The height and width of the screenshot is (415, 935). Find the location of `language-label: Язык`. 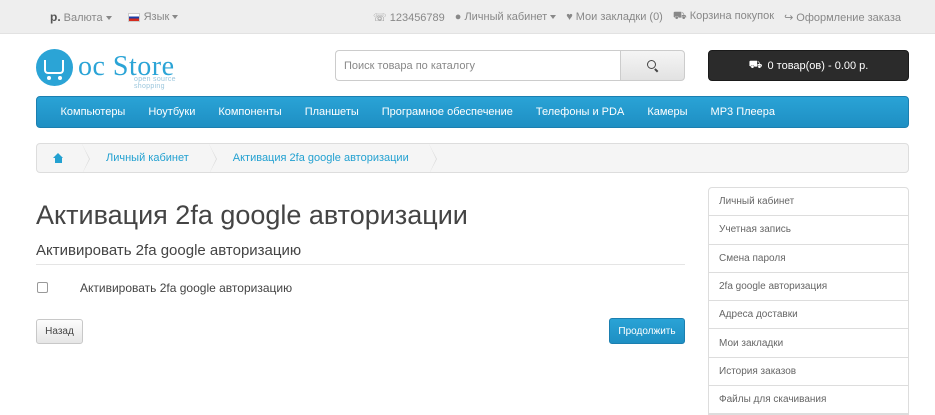

language-label: Язык is located at coordinates (156, 17).